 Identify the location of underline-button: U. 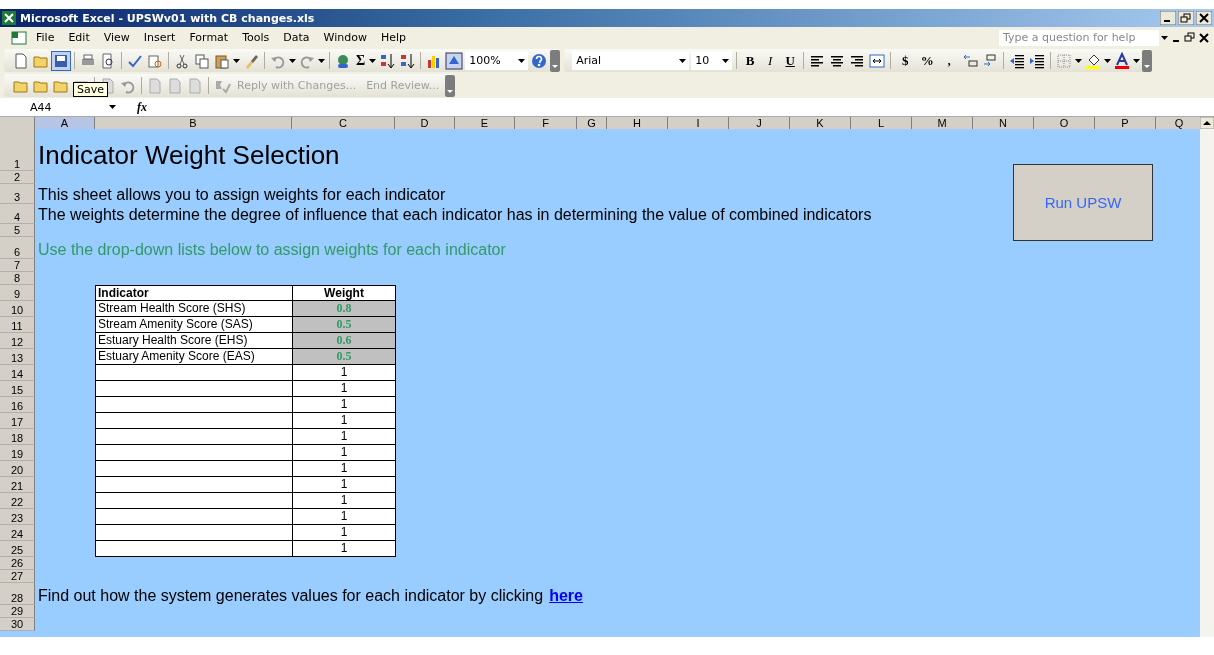
(790, 60).